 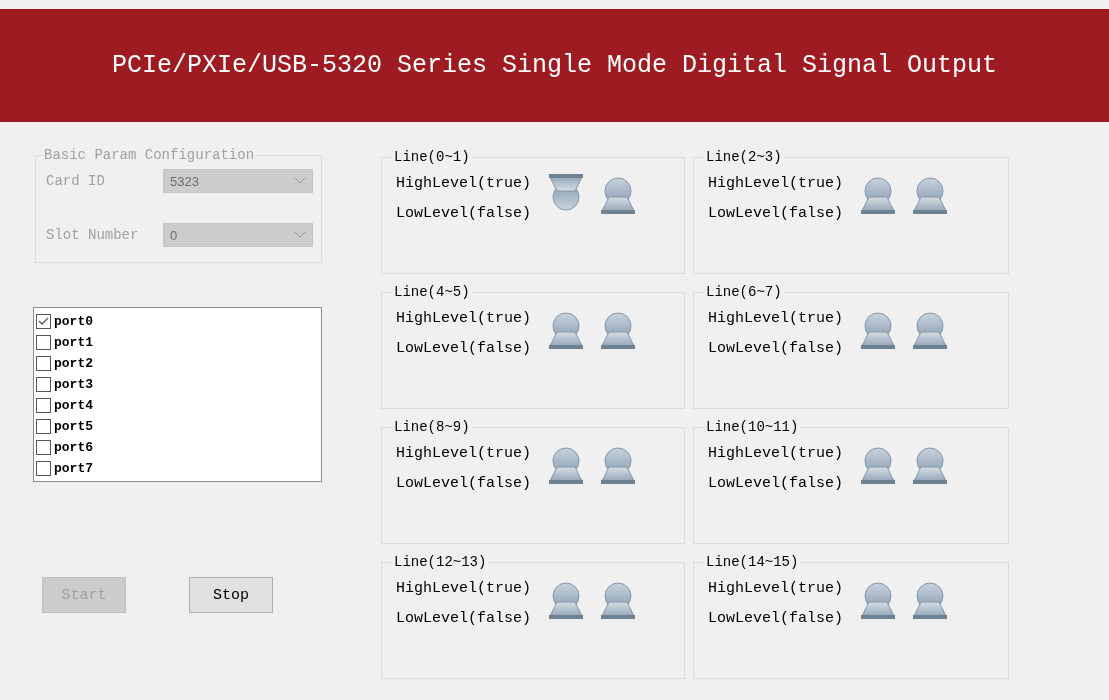 What do you see at coordinates (744, 292) in the screenshot?
I see `group-title: Line(6~7)` at bounding box center [744, 292].